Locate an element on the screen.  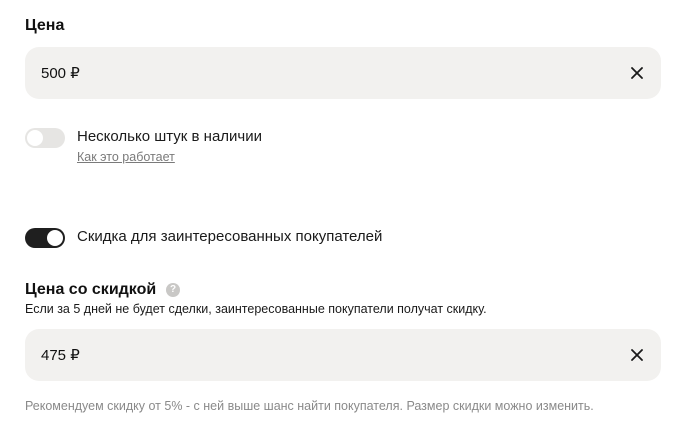
discount-toggle is located at coordinates (45, 238).